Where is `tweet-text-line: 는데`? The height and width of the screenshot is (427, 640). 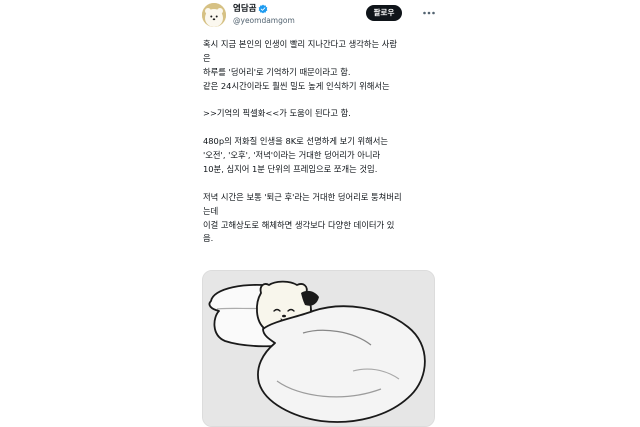 tweet-text-line: 는데 is located at coordinates (211, 210).